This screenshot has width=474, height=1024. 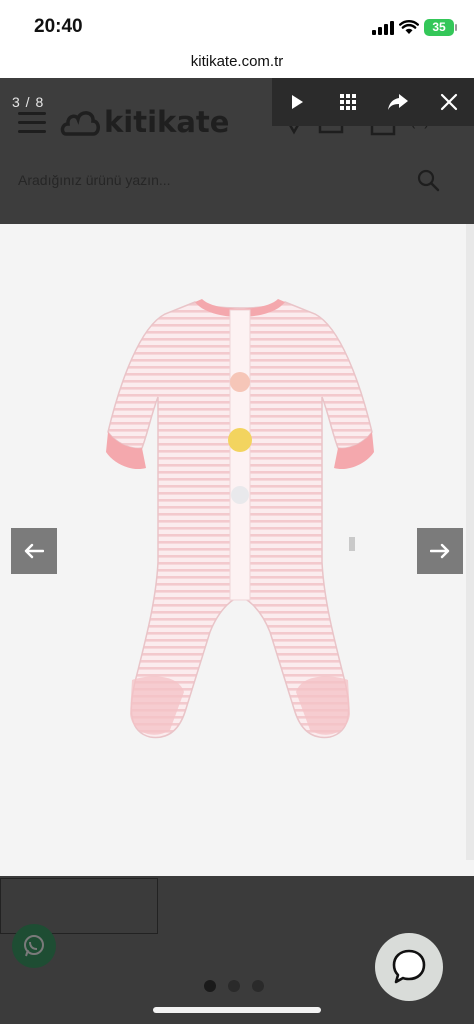 What do you see at coordinates (373, 102) in the screenshot?
I see `lightbox-toolbar` at bounding box center [373, 102].